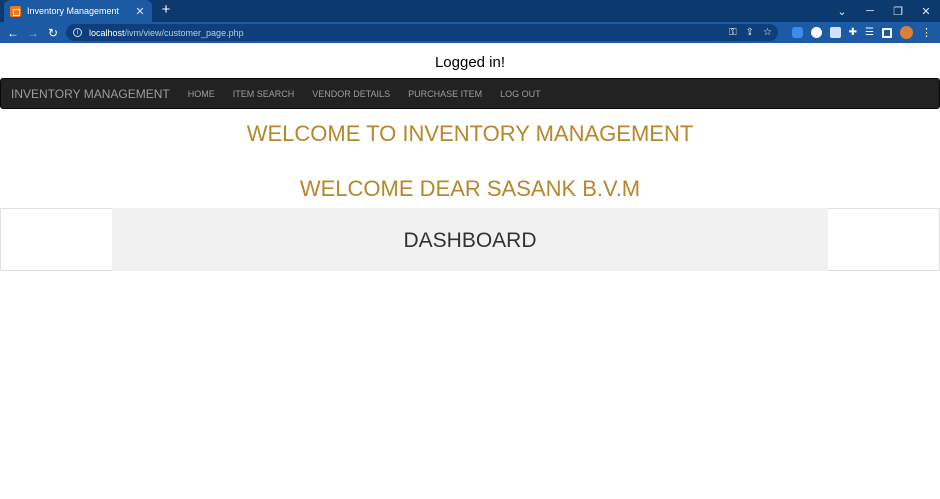 The height and width of the screenshot is (499, 940). Describe the element at coordinates (140, 11) in the screenshot. I see `tab-close-icon: ✕` at that location.